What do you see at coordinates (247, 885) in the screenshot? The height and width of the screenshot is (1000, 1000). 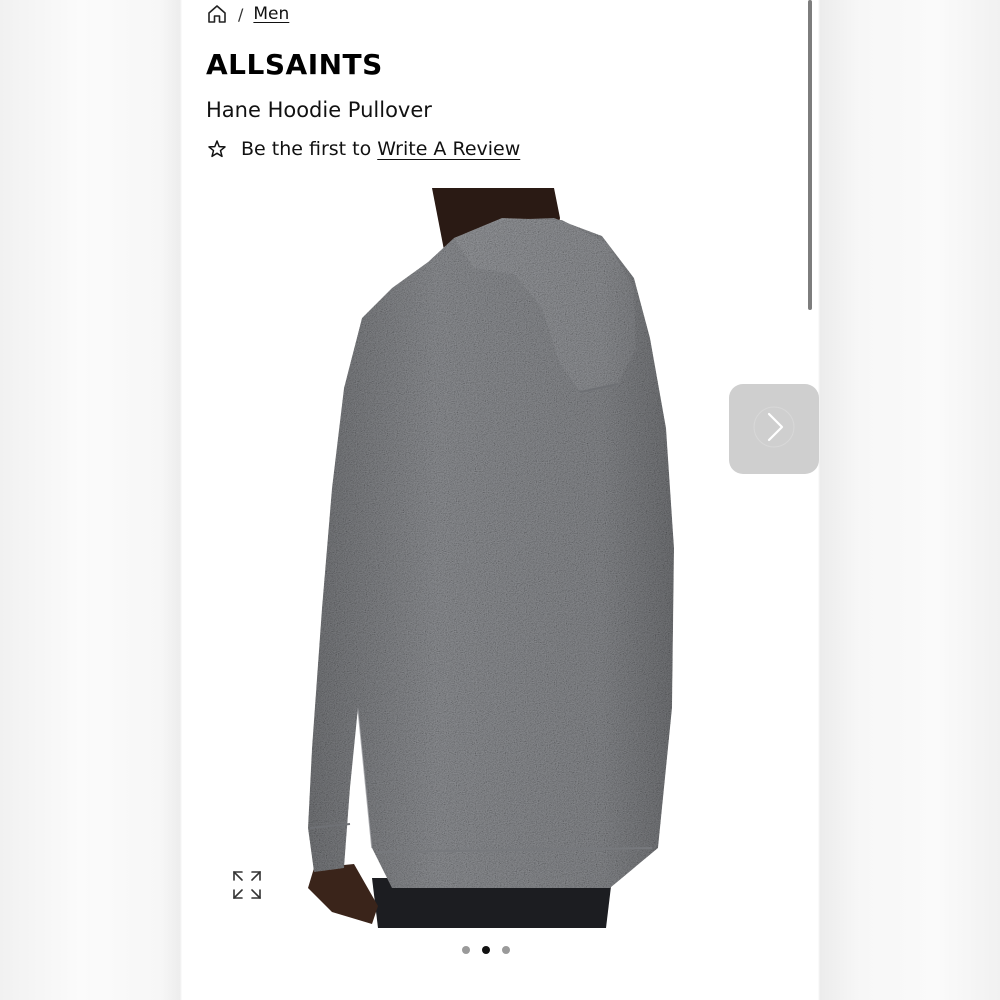 I see `expand-icon` at bounding box center [247, 885].